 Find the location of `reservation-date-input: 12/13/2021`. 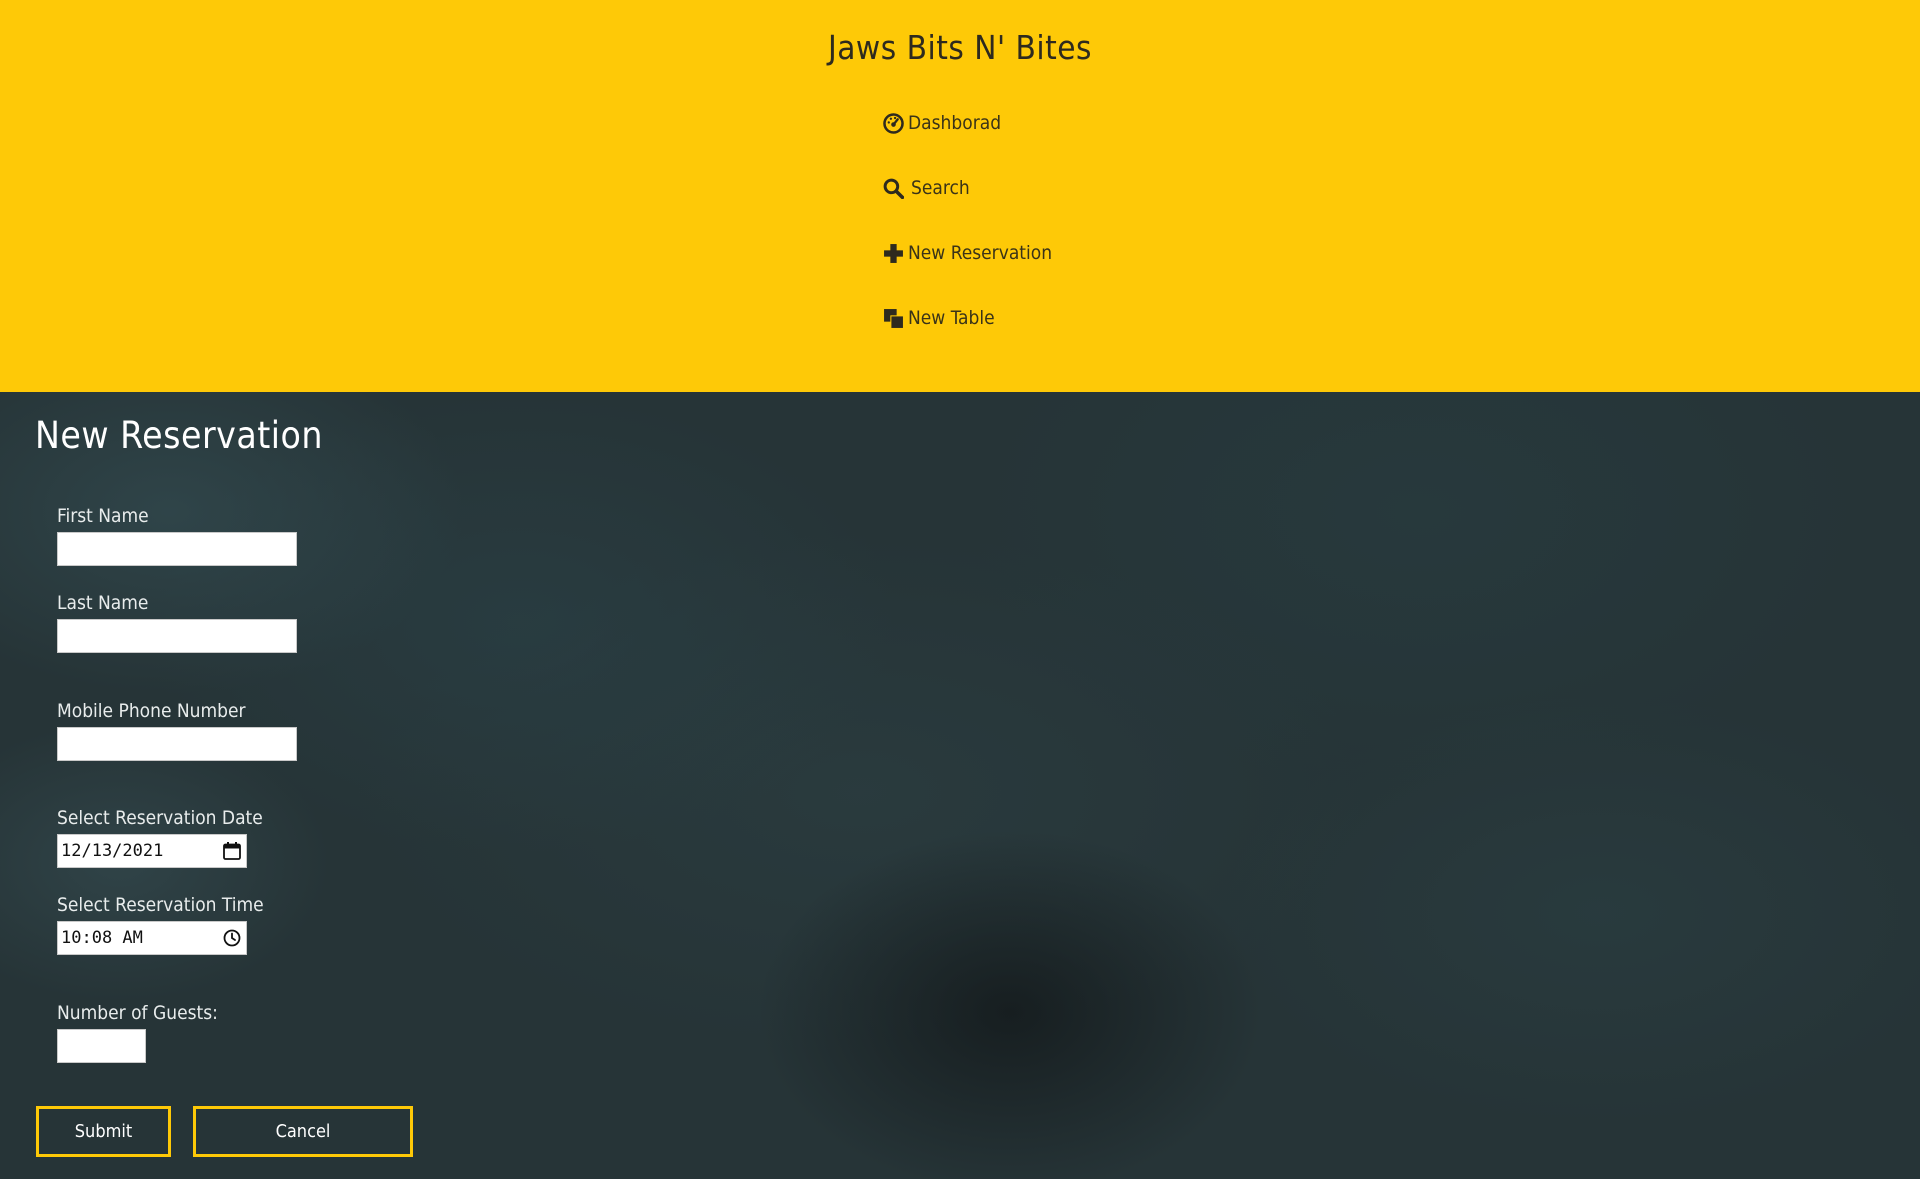

reservation-date-input: 12/13/2021 is located at coordinates (152, 851).